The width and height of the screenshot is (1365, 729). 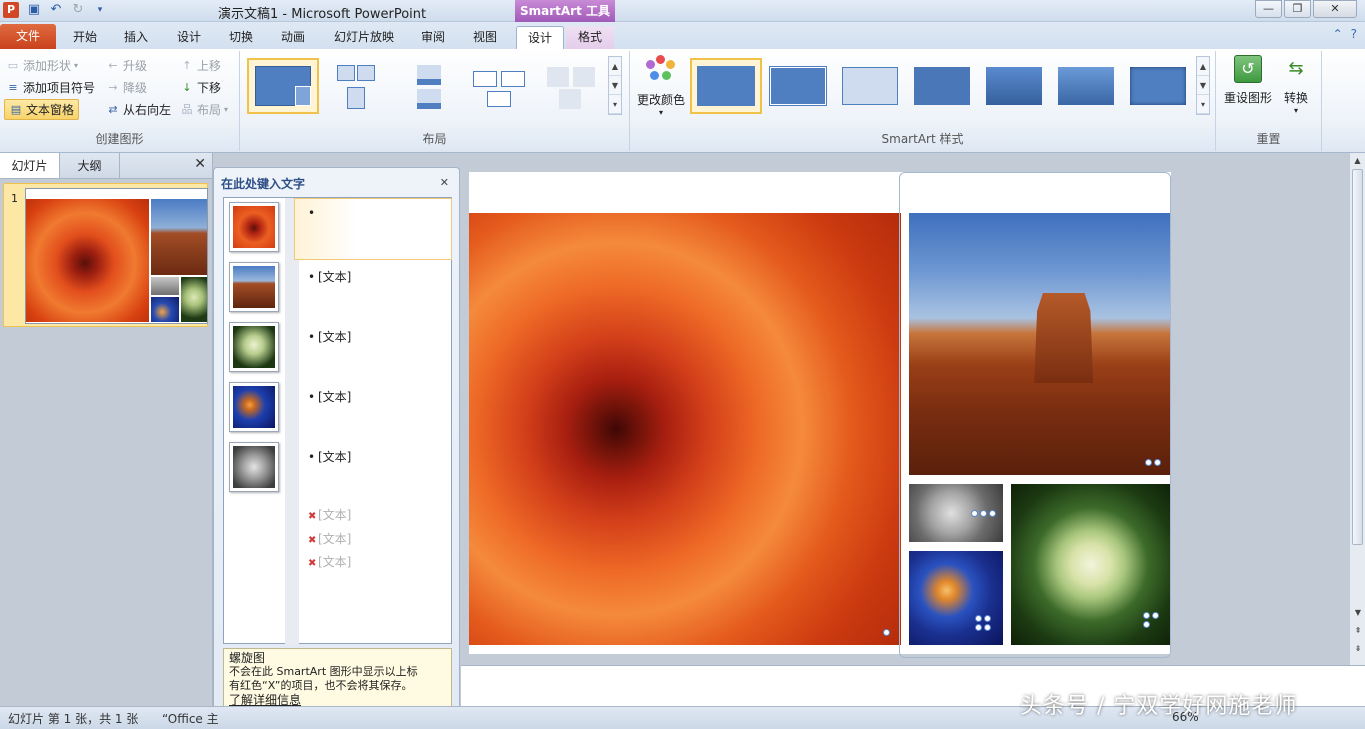 What do you see at coordinates (337, 700) in the screenshot?
I see `learn-more-link: 了解详细信息` at bounding box center [337, 700].